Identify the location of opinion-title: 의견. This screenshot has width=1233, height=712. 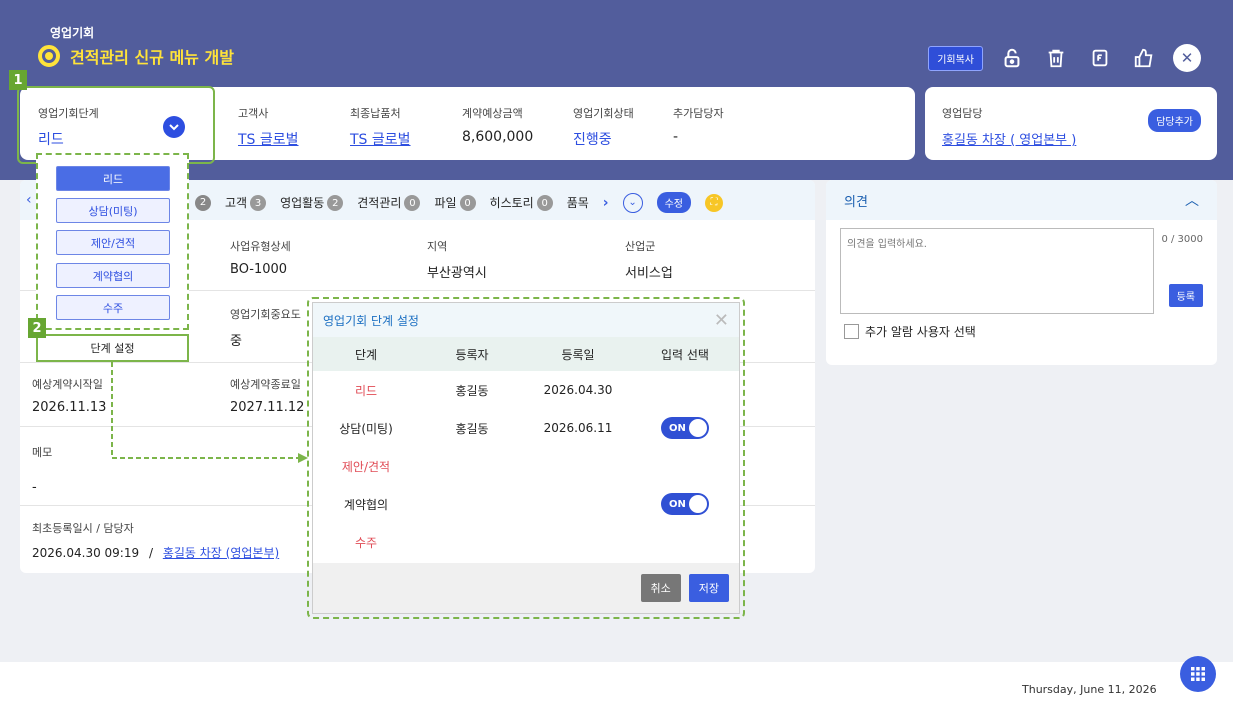
(856, 202).